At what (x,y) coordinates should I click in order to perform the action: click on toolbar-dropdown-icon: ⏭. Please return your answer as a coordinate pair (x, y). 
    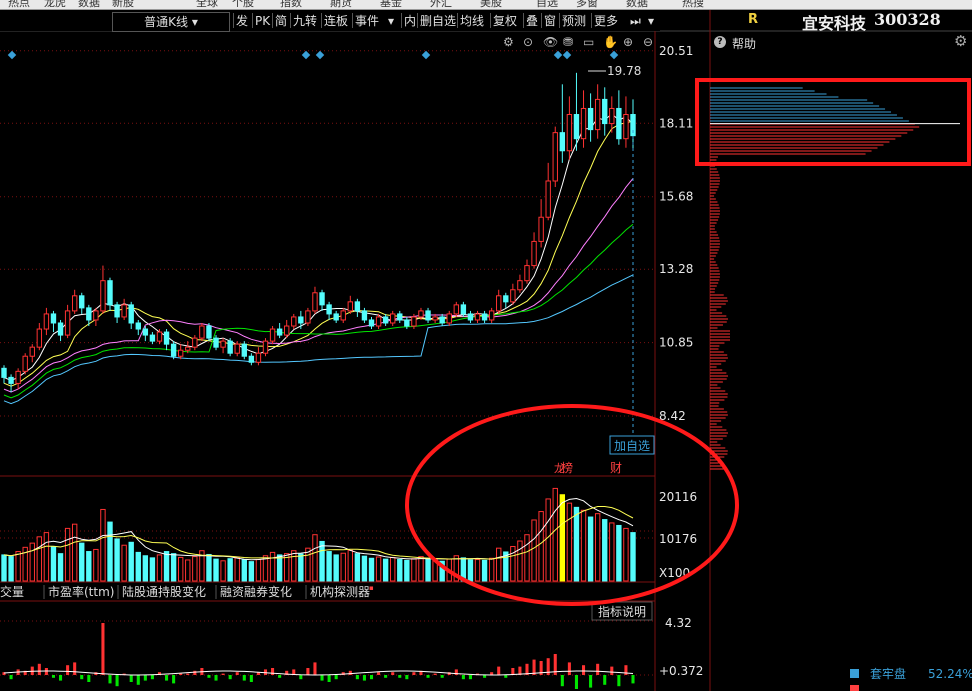
    Looking at the image, I should click on (635, 21).